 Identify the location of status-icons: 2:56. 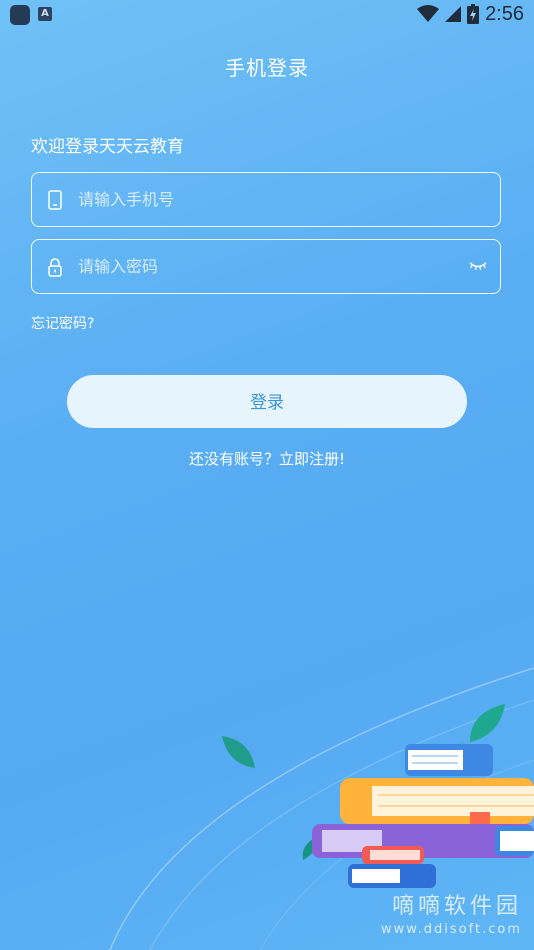
(470, 14).